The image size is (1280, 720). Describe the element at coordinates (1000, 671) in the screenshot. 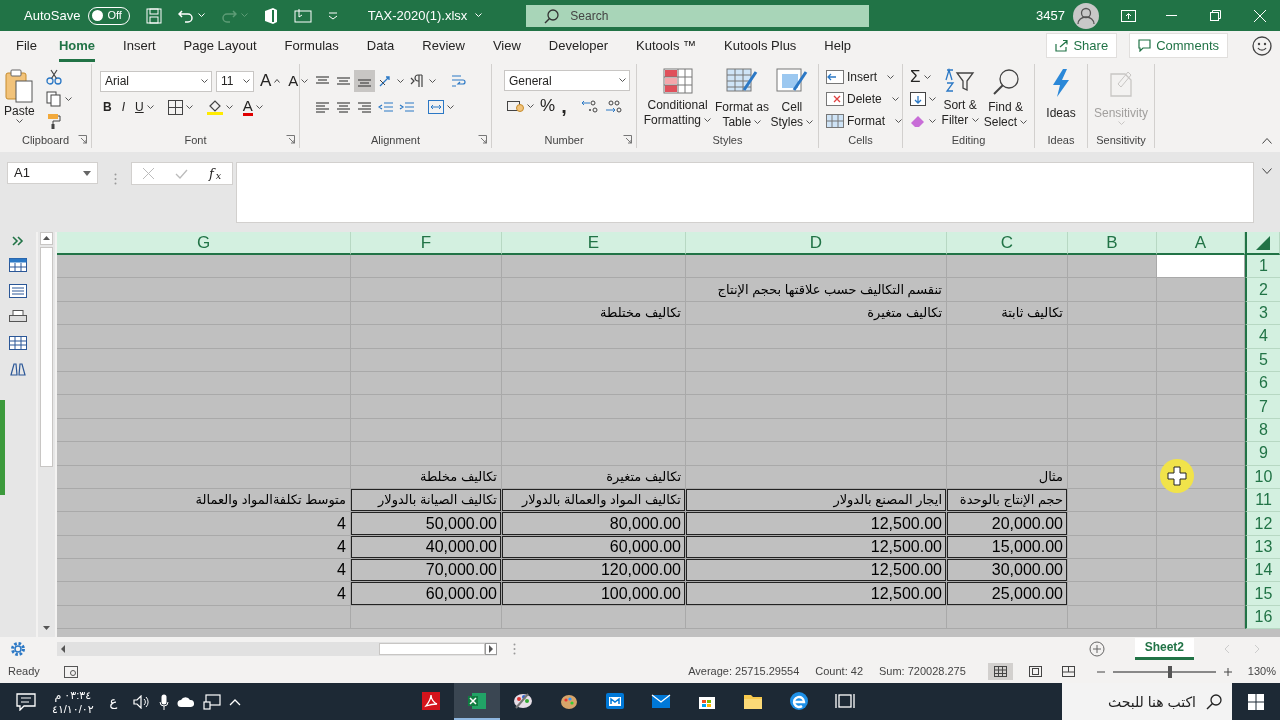

I see `normal-view-button` at that location.